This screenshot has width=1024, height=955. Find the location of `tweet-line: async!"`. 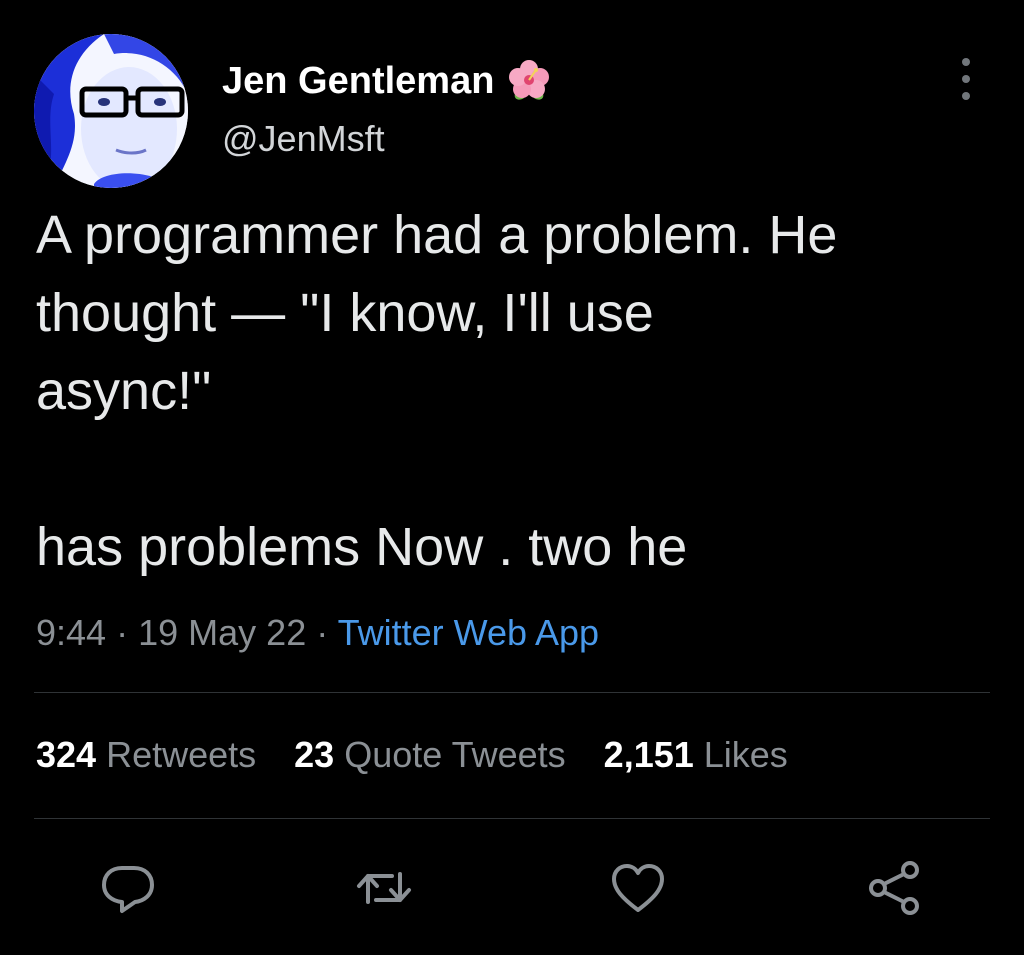

tweet-line: async!" is located at coordinates (124, 391).